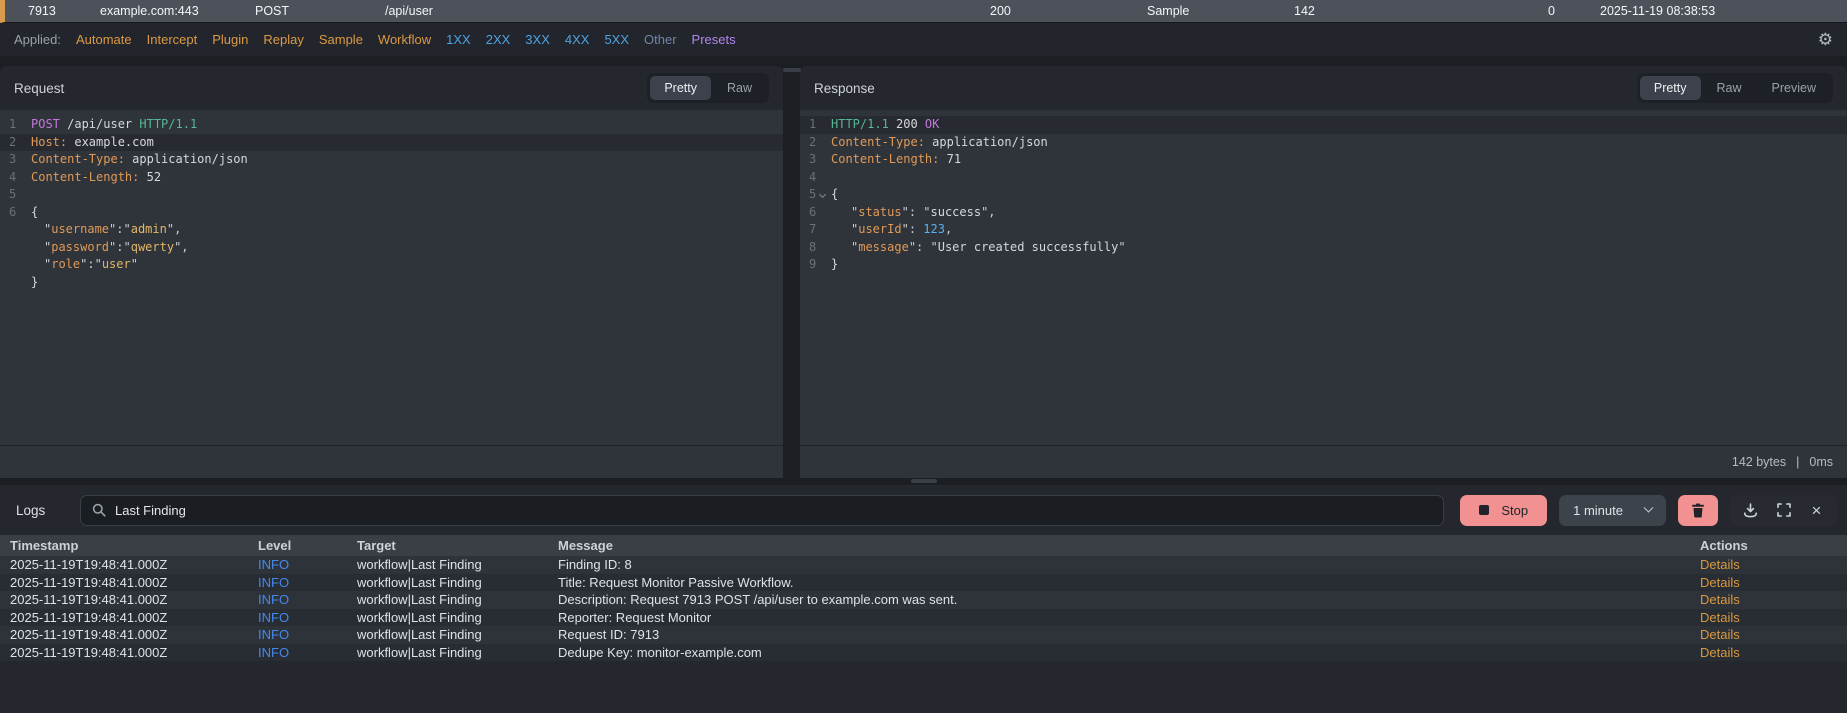 The width and height of the screenshot is (1847, 713). Describe the element at coordinates (104, 39) in the screenshot. I see `filter-automate: Automate` at that location.